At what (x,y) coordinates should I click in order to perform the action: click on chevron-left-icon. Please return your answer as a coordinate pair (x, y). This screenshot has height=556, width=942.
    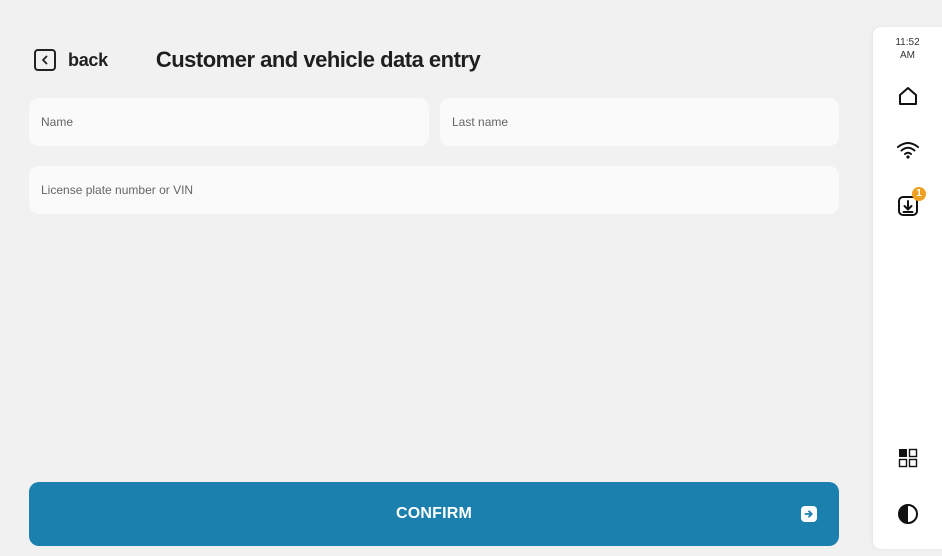
    Looking at the image, I should click on (45, 60).